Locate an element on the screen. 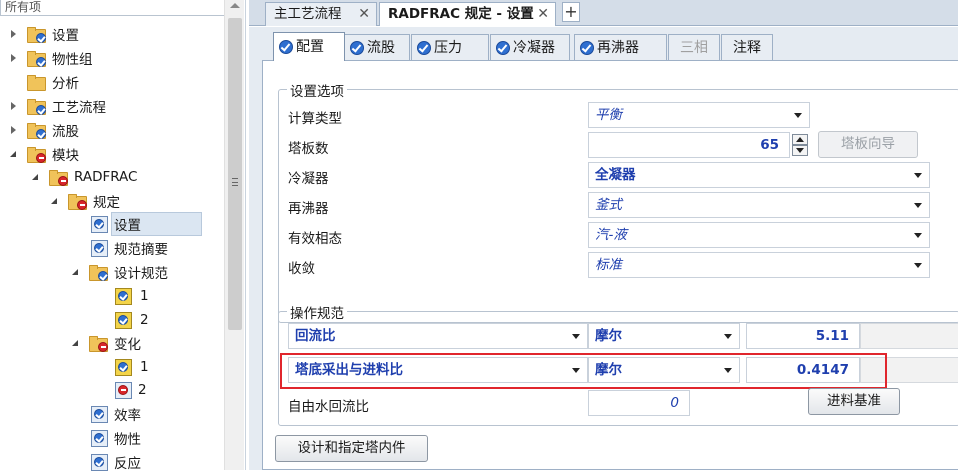  tab-pressure: 压力 is located at coordinates (450, 47).